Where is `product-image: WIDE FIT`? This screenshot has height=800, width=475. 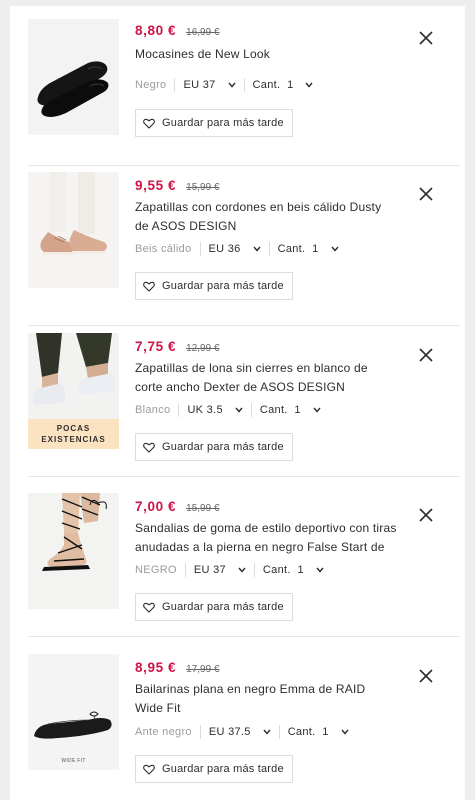 product-image: WIDE FIT is located at coordinates (73, 712).